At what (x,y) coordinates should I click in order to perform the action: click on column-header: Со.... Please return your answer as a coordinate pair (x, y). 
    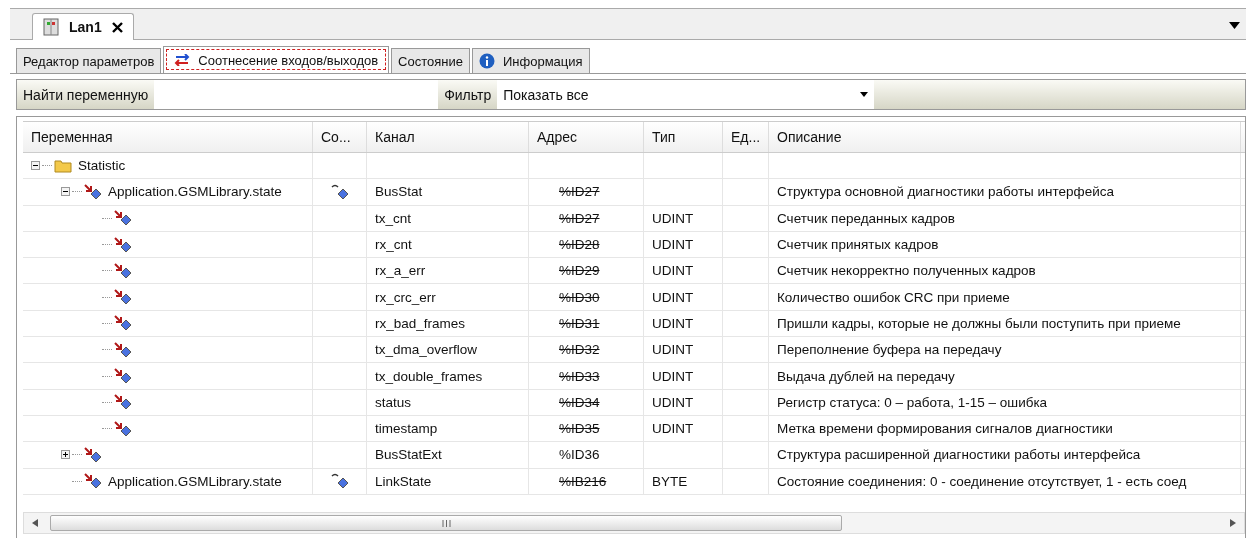
    Looking at the image, I should click on (340, 137).